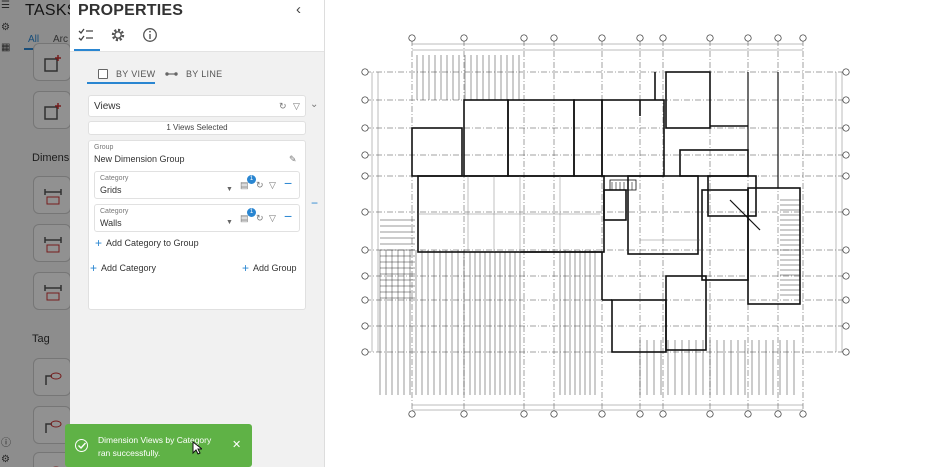 The width and height of the screenshot is (925, 467). Describe the element at coordinates (121, 83) in the screenshot. I see `by-view-indicator` at that location.